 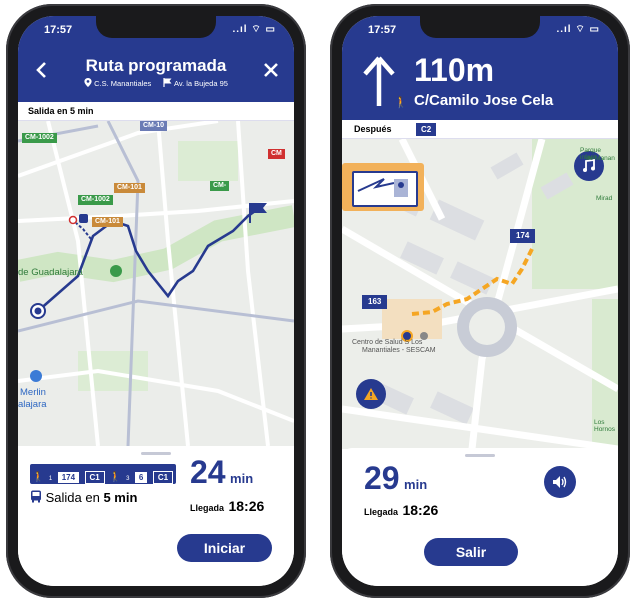 I want to click on street-name: C/Camilo Jose Cela, so click(x=484, y=100).